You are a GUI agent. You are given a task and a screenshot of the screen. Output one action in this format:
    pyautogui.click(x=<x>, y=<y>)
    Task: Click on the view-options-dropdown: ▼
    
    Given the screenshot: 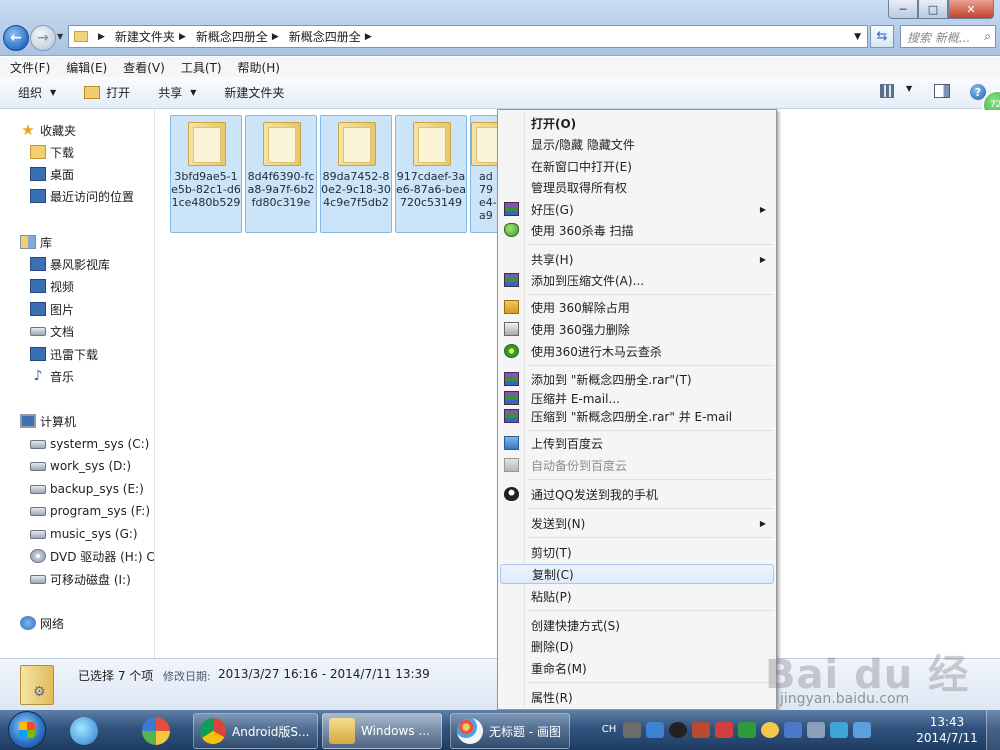 What is the action you would take?
    pyautogui.click(x=909, y=88)
    